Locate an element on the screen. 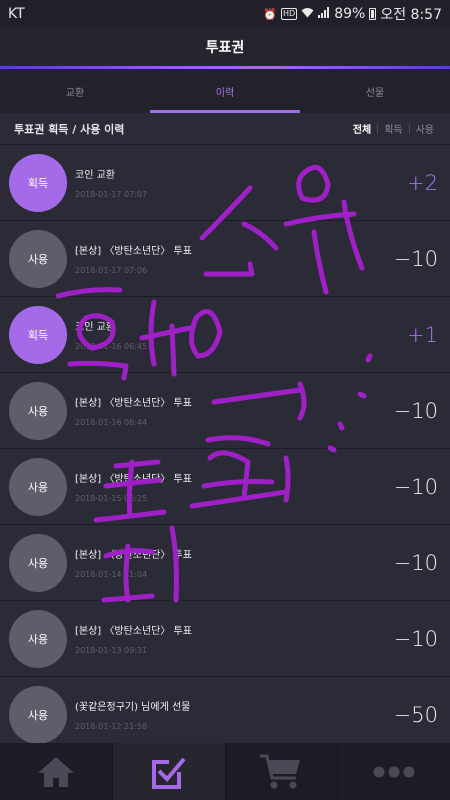  tab-history: 이력 is located at coordinates (225, 91).